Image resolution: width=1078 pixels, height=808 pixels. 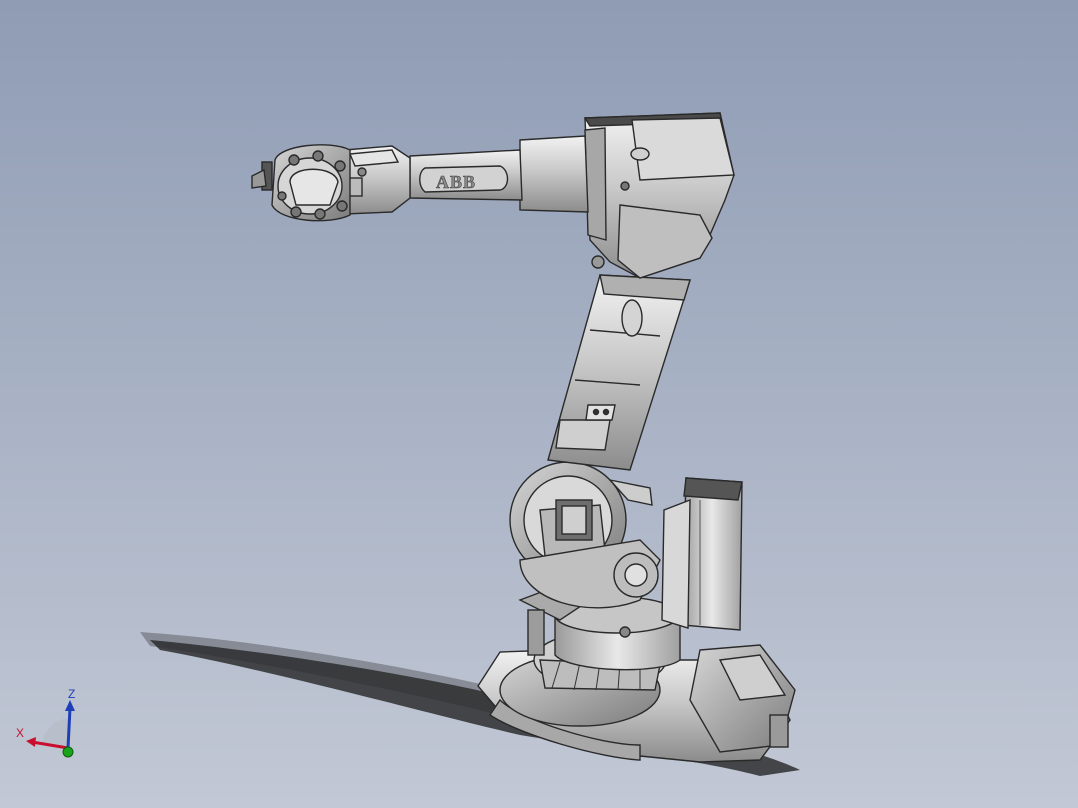 I want to click on triad-x-arrowhead, so click(x=31, y=742).